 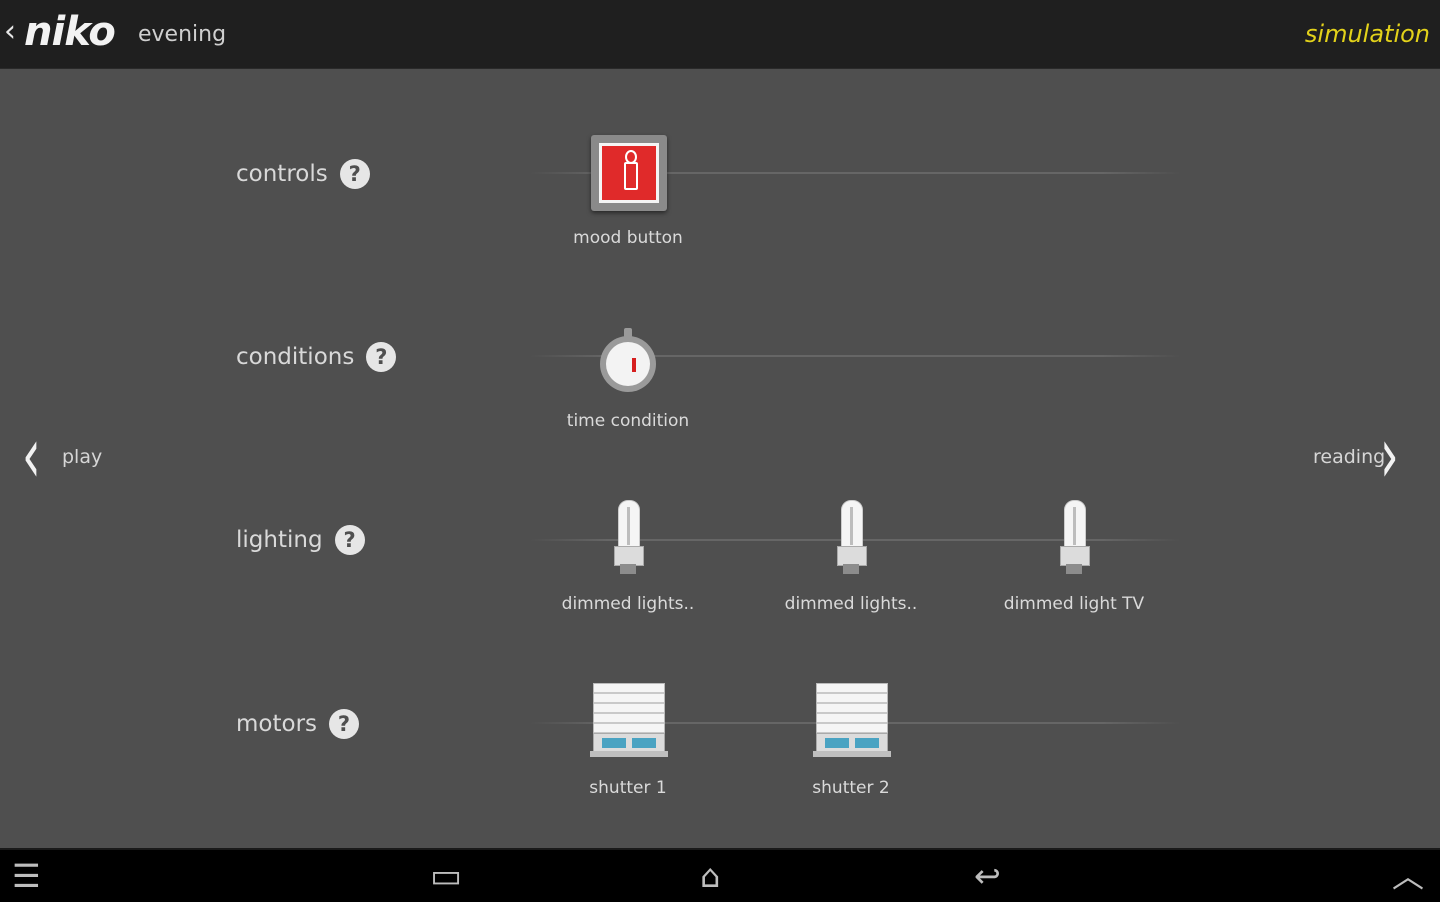 I want to click on candle-body, so click(x=631, y=176).